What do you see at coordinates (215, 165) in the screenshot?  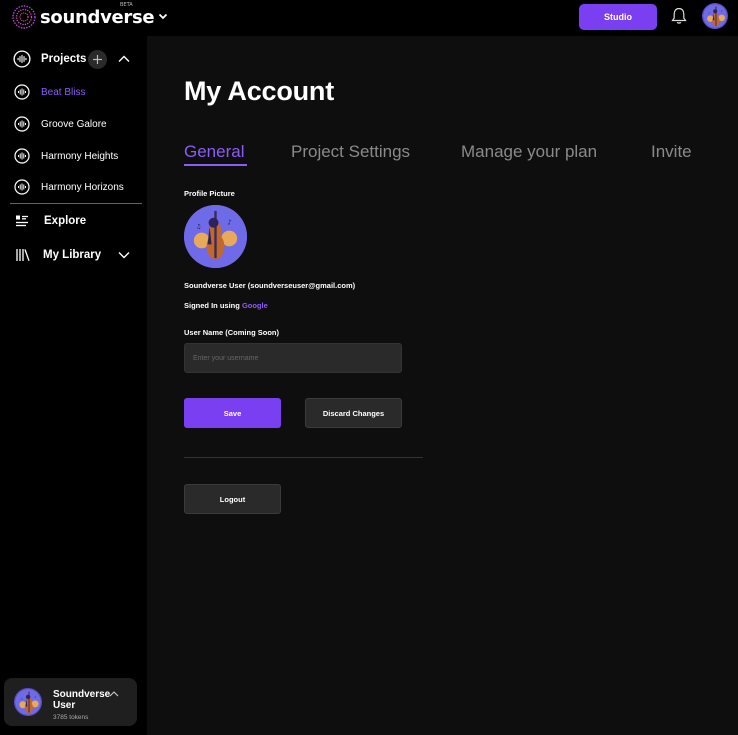 I see `tab-active-indicator` at bounding box center [215, 165].